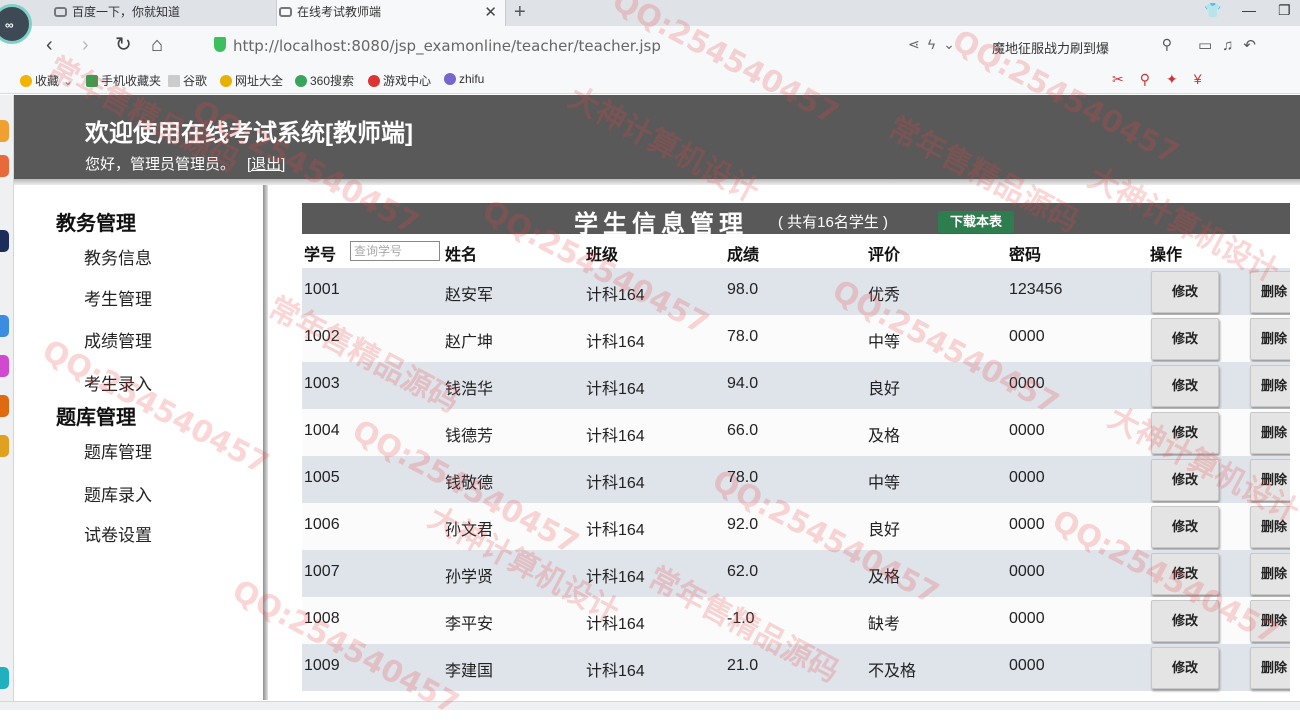 The image size is (1300, 722). Describe the element at coordinates (743, 430) in the screenshot. I see `cell-score: 66.0` at that location.